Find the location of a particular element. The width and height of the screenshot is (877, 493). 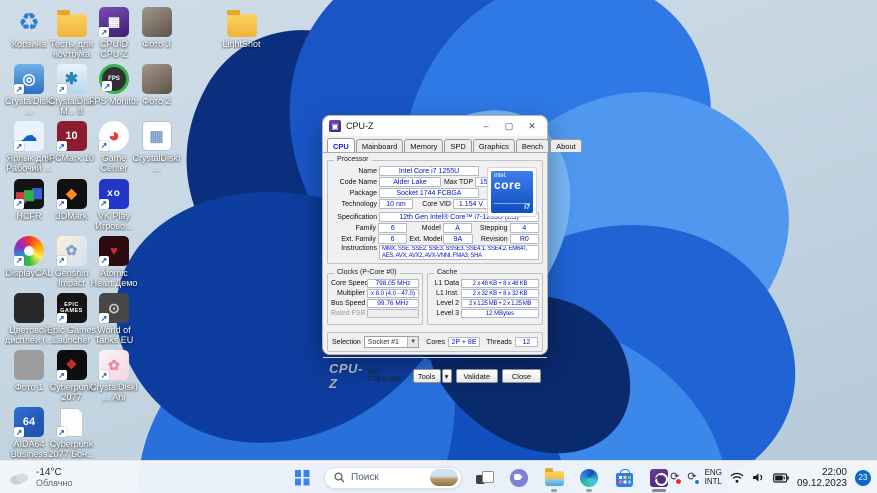

intel-core-i7-badge: intel. core i7 is located at coordinates (512, 192).